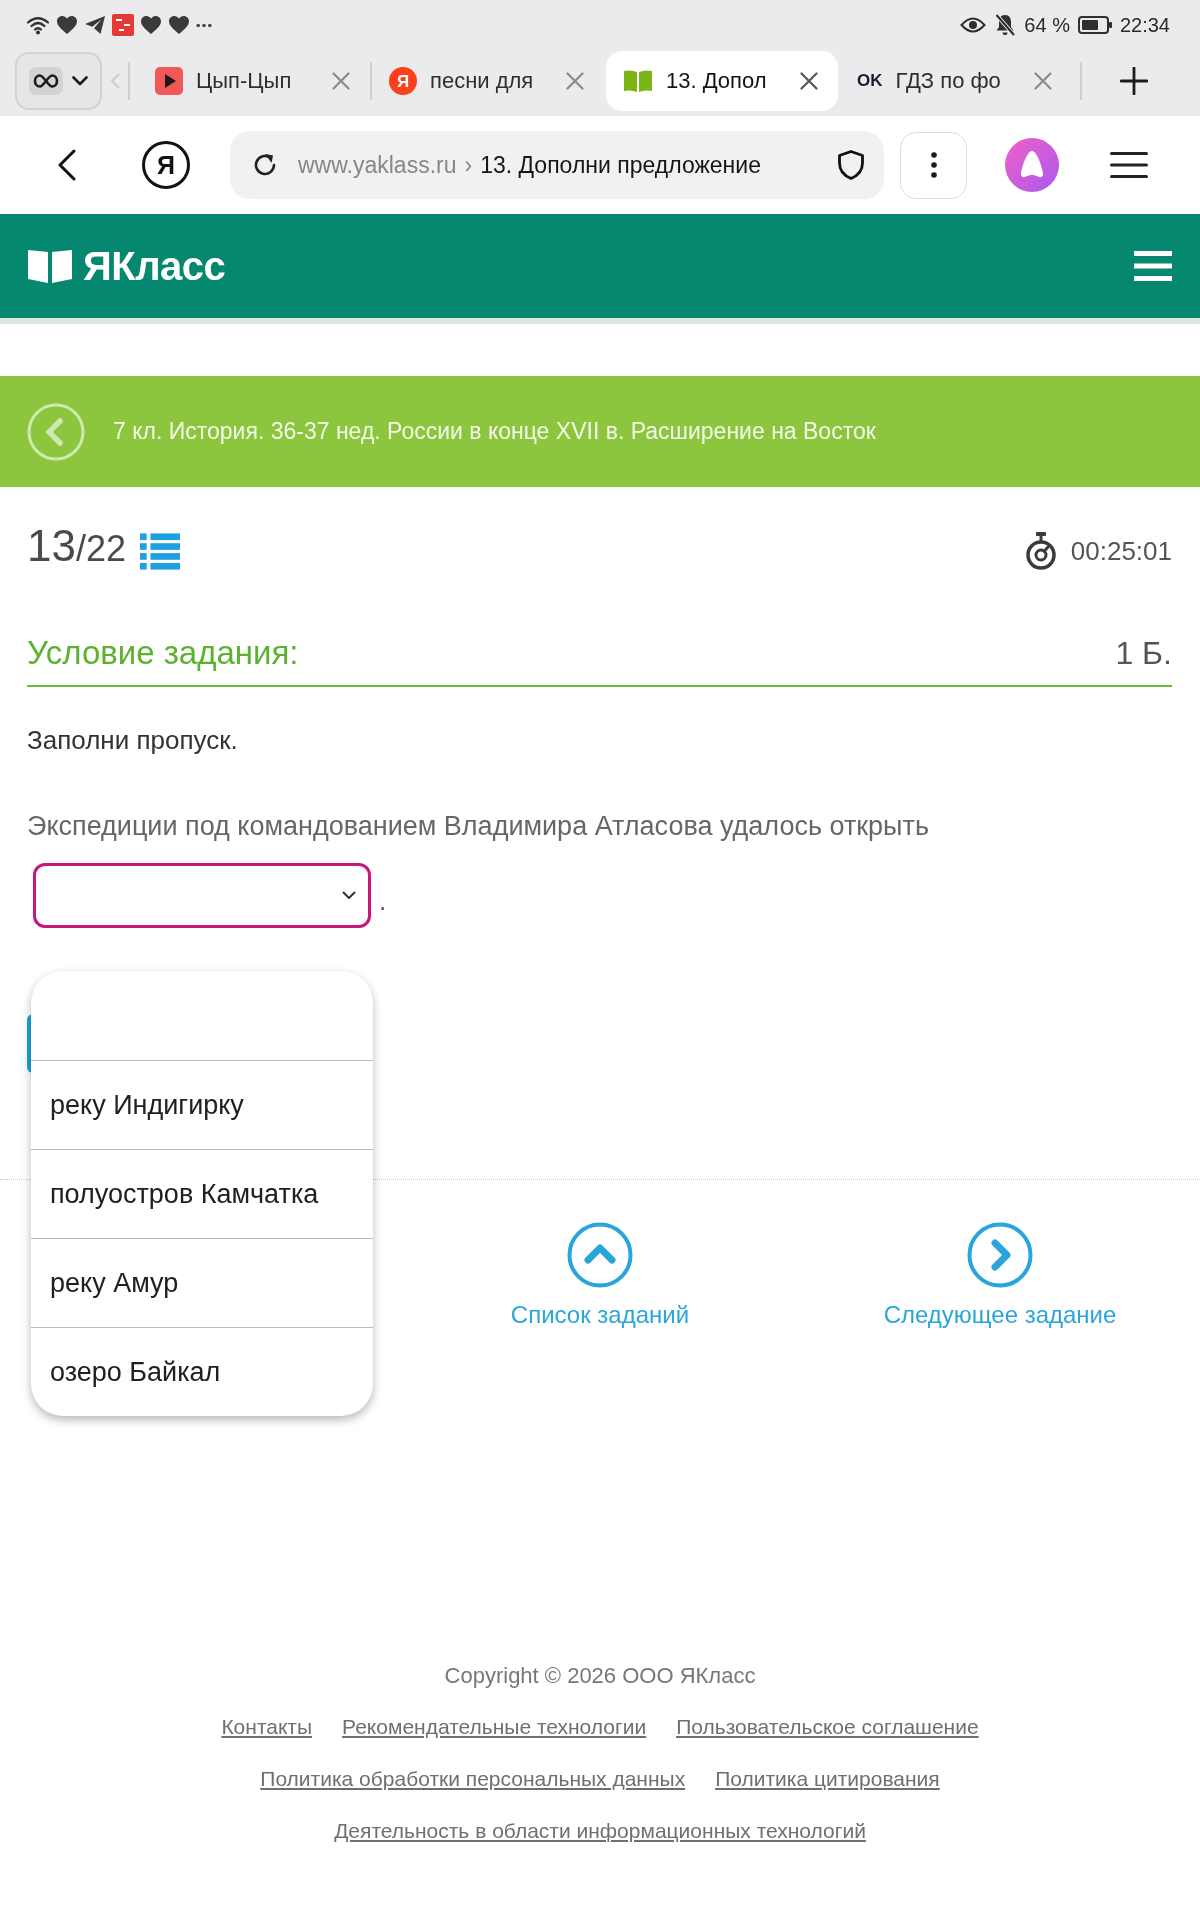 This screenshot has height=1920, width=1200. What do you see at coordinates (202, 1104) in the screenshot?
I see `dropdown-option: реку Индигирку` at bounding box center [202, 1104].